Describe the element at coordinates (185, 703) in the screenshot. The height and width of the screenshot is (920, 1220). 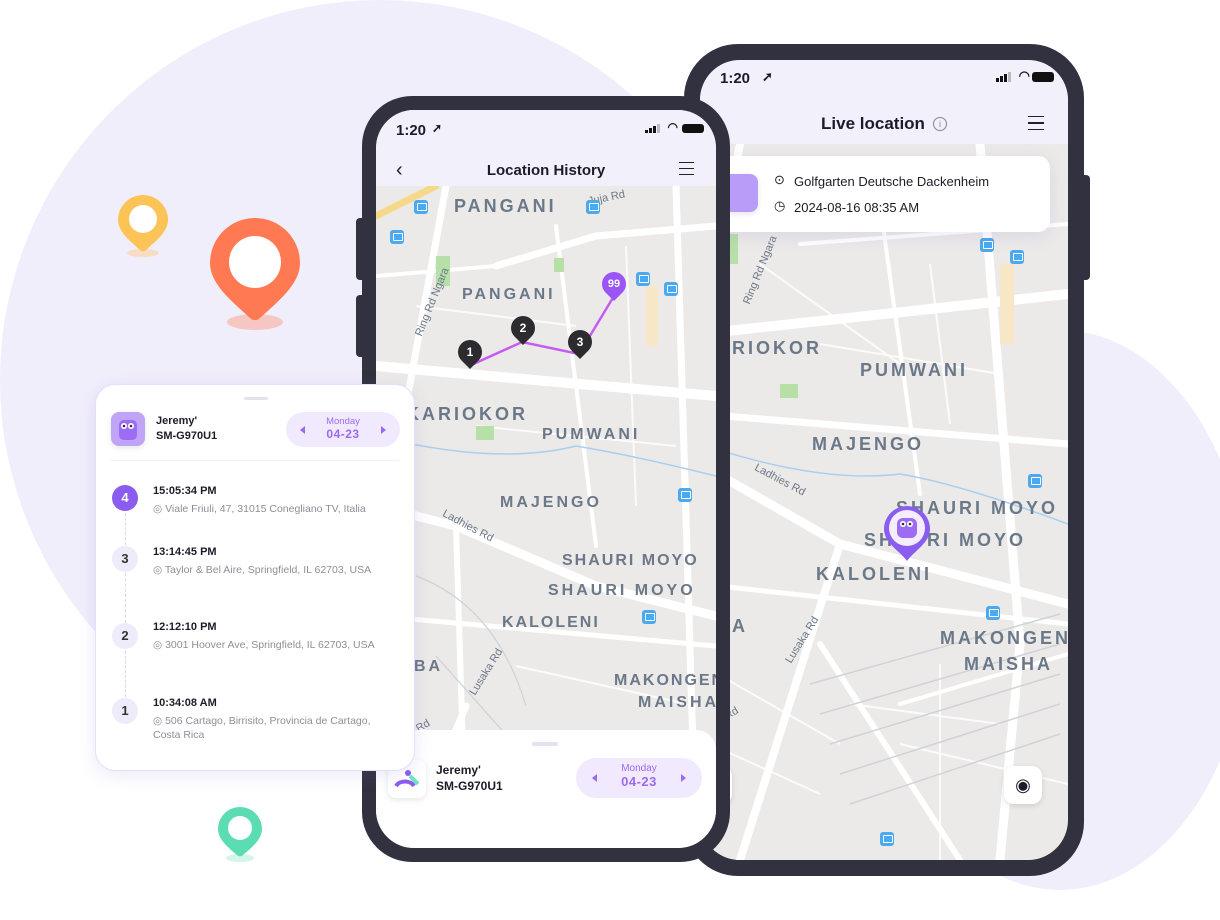
I see `timeline-time: 10:34:08 AM` at that location.